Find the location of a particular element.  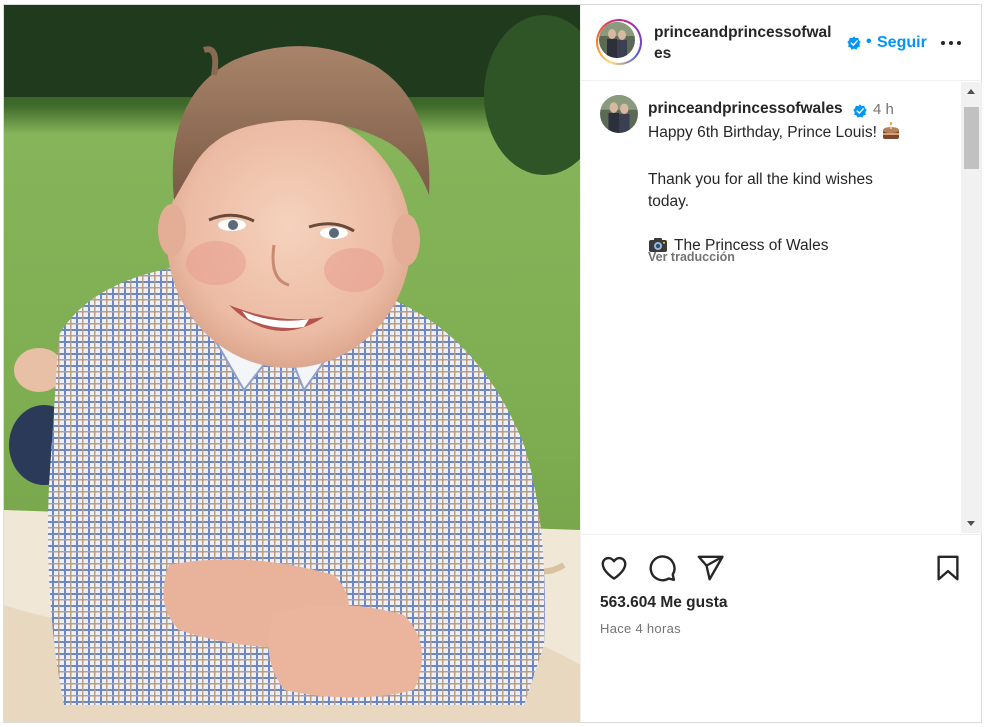

more-options-icon is located at coordinates (951, 43).